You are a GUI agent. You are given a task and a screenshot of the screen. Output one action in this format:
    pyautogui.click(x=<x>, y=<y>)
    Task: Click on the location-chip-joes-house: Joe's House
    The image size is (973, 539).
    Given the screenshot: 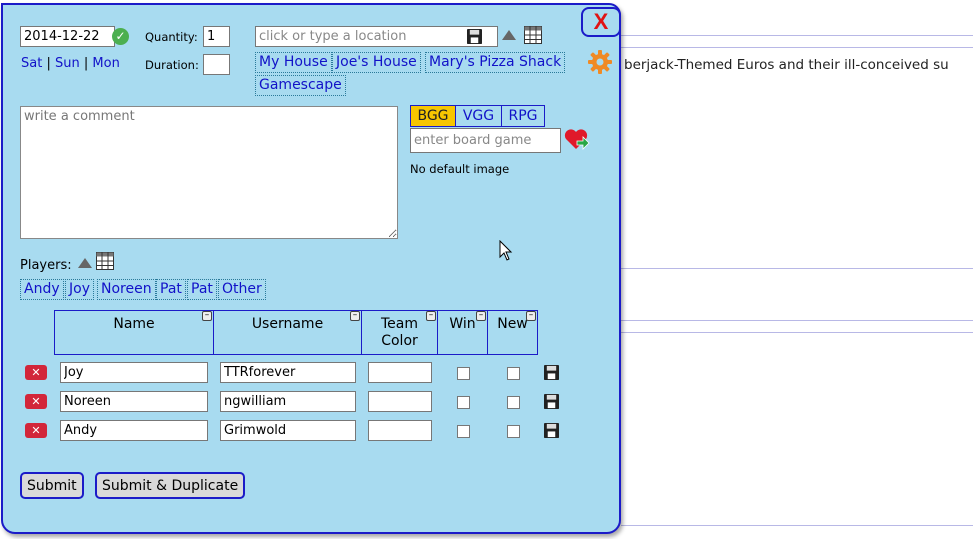 What is the action you would take?
    pyautogui.click(x=376, y=62)
    